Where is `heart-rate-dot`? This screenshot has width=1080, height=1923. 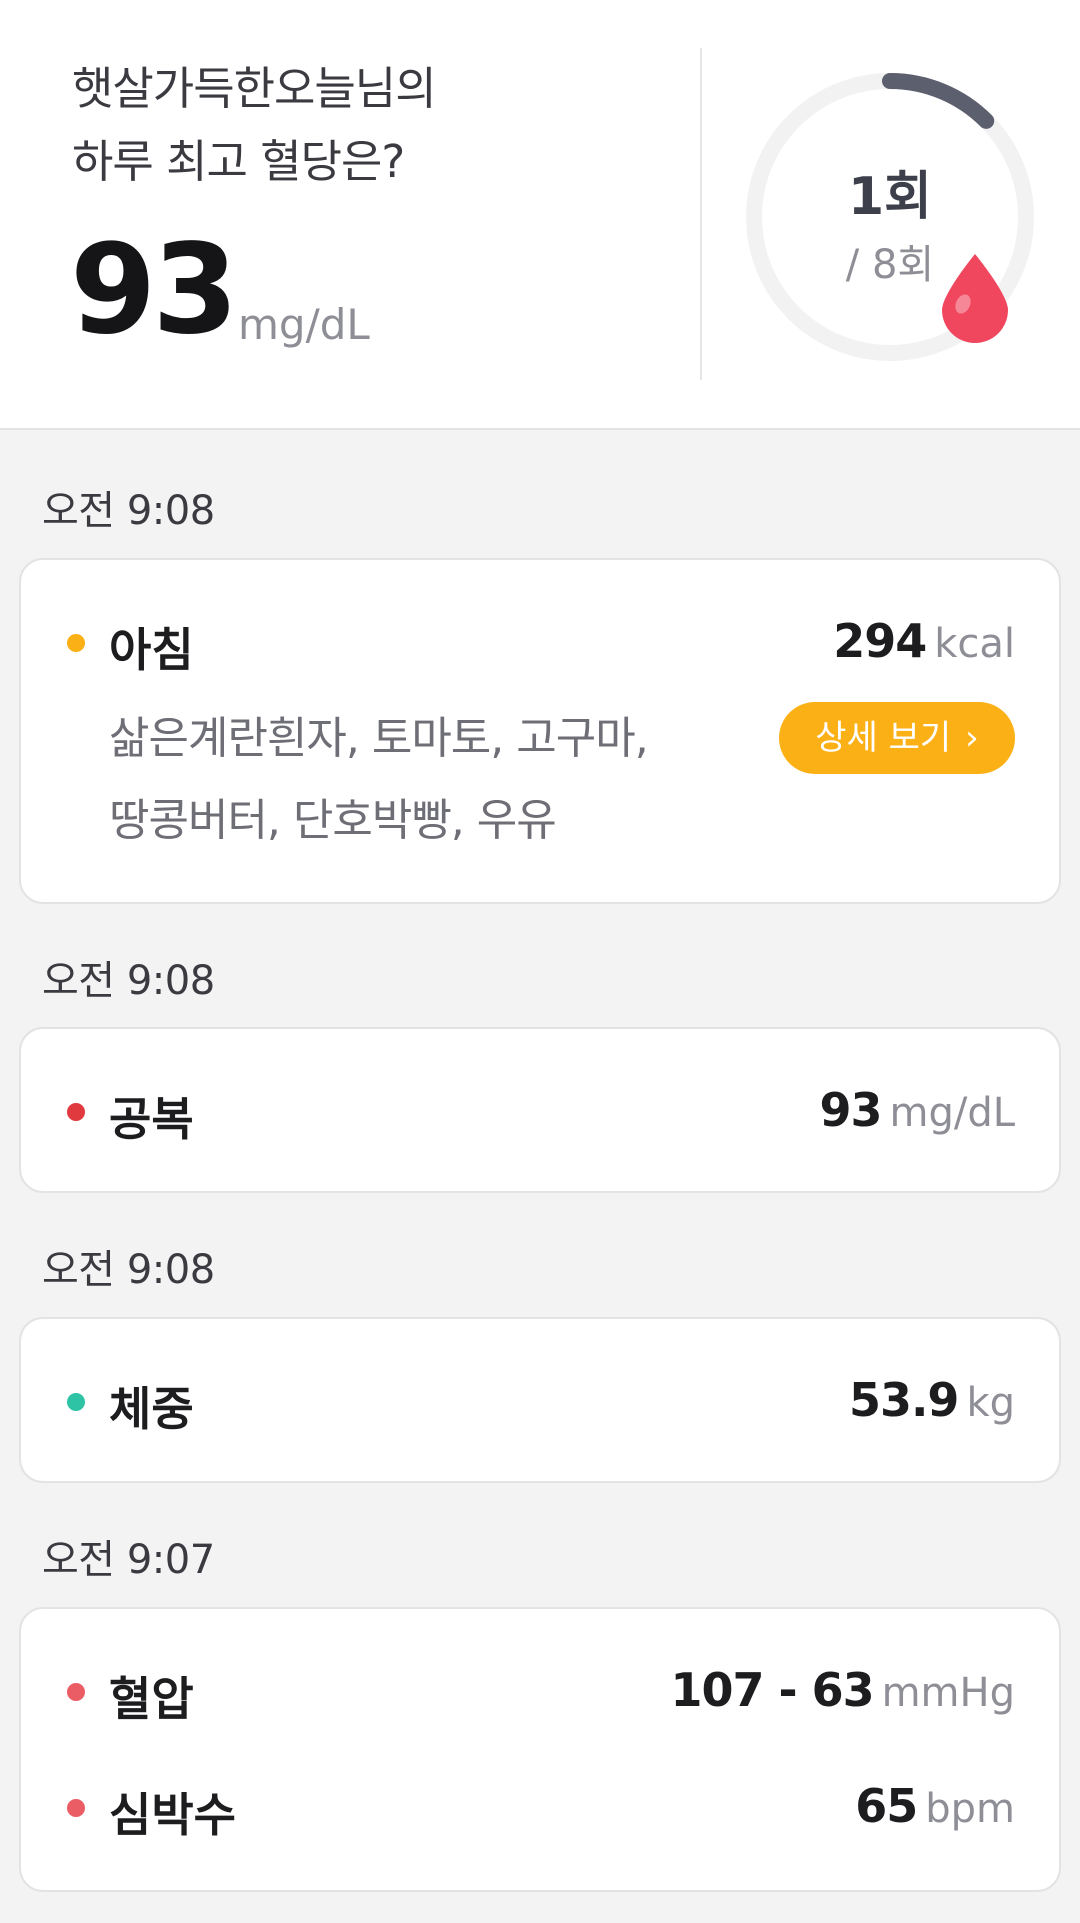
heart-rate-dot is located at coordinates (76, 1808).